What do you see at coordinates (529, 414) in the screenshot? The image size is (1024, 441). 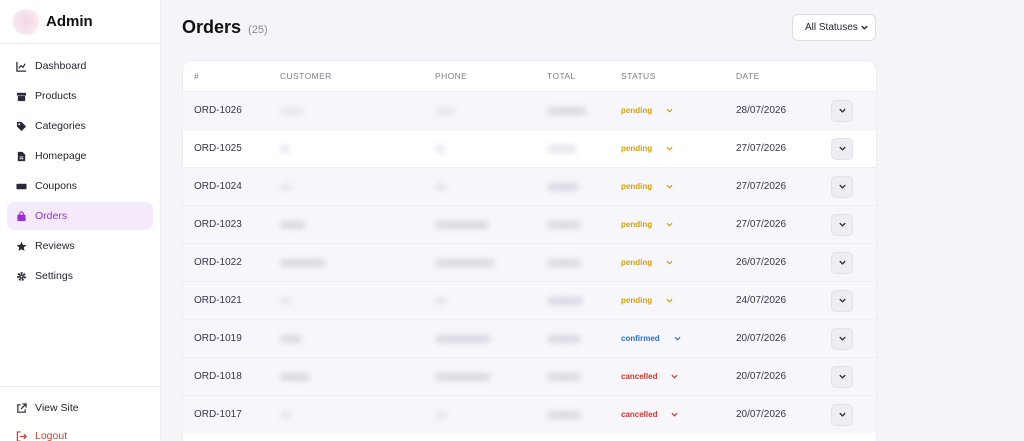 I see `table-row: ORD-1017 cancelled 20/07/2026` at bounding box center [529, 414].